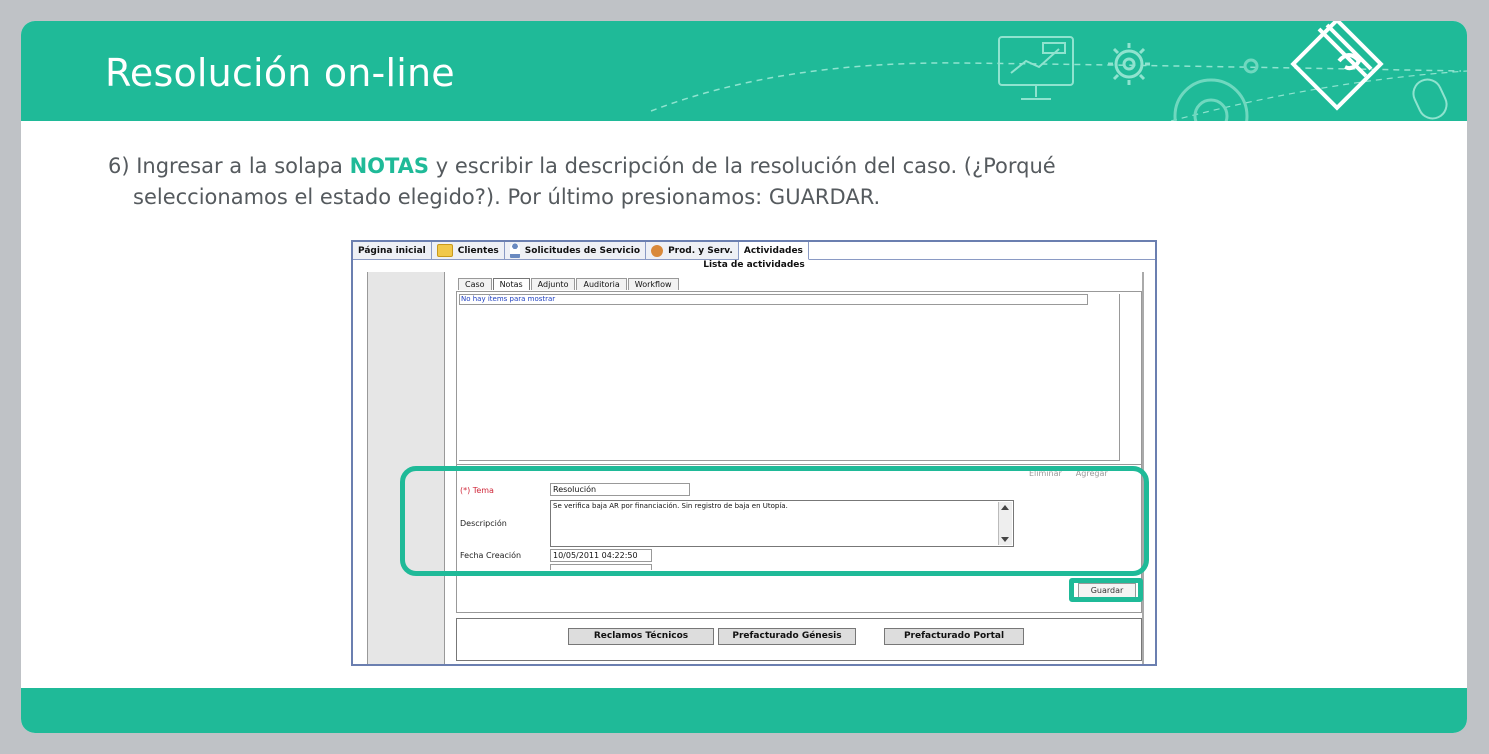  I want to click on form-highlight-box, so click(774, 521).